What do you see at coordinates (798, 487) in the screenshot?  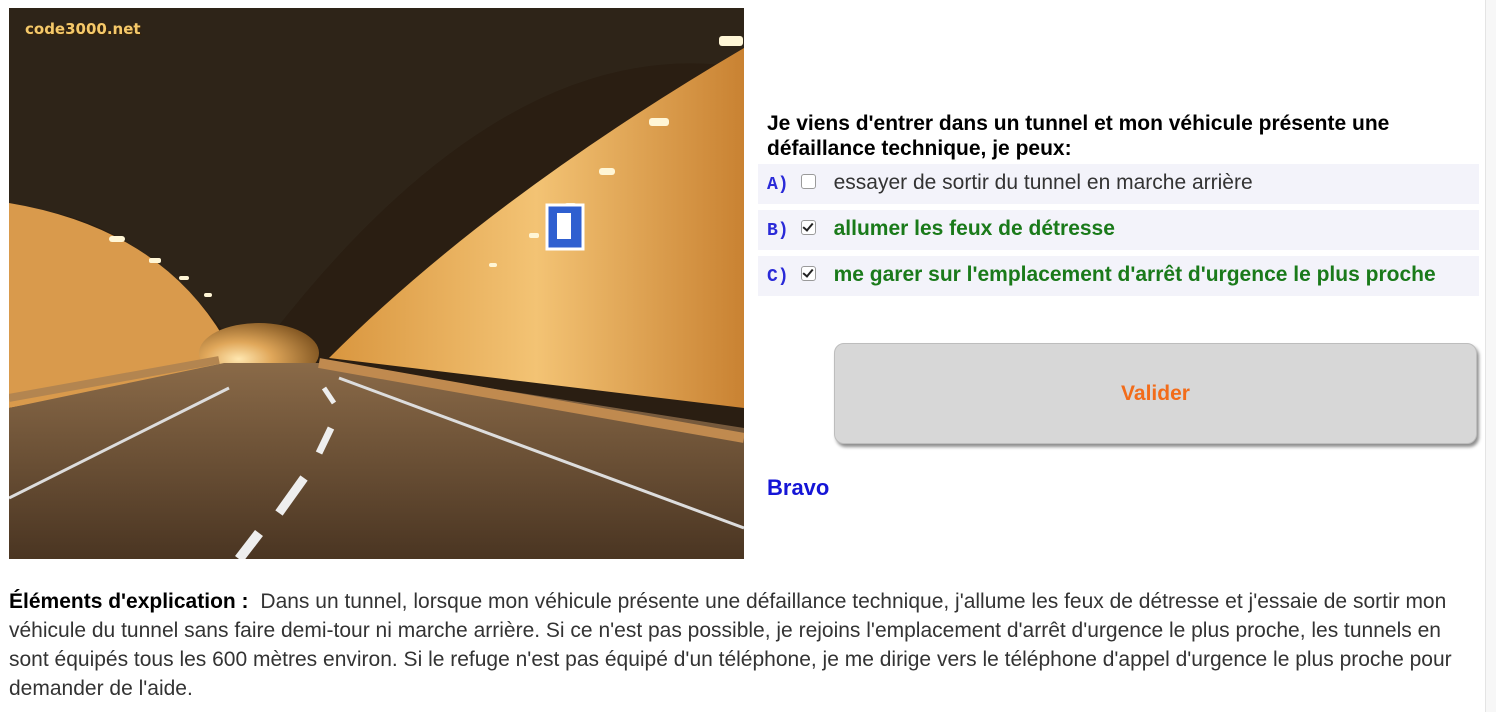 I see `result-message: Bravo` at bounding box center [798, 487].